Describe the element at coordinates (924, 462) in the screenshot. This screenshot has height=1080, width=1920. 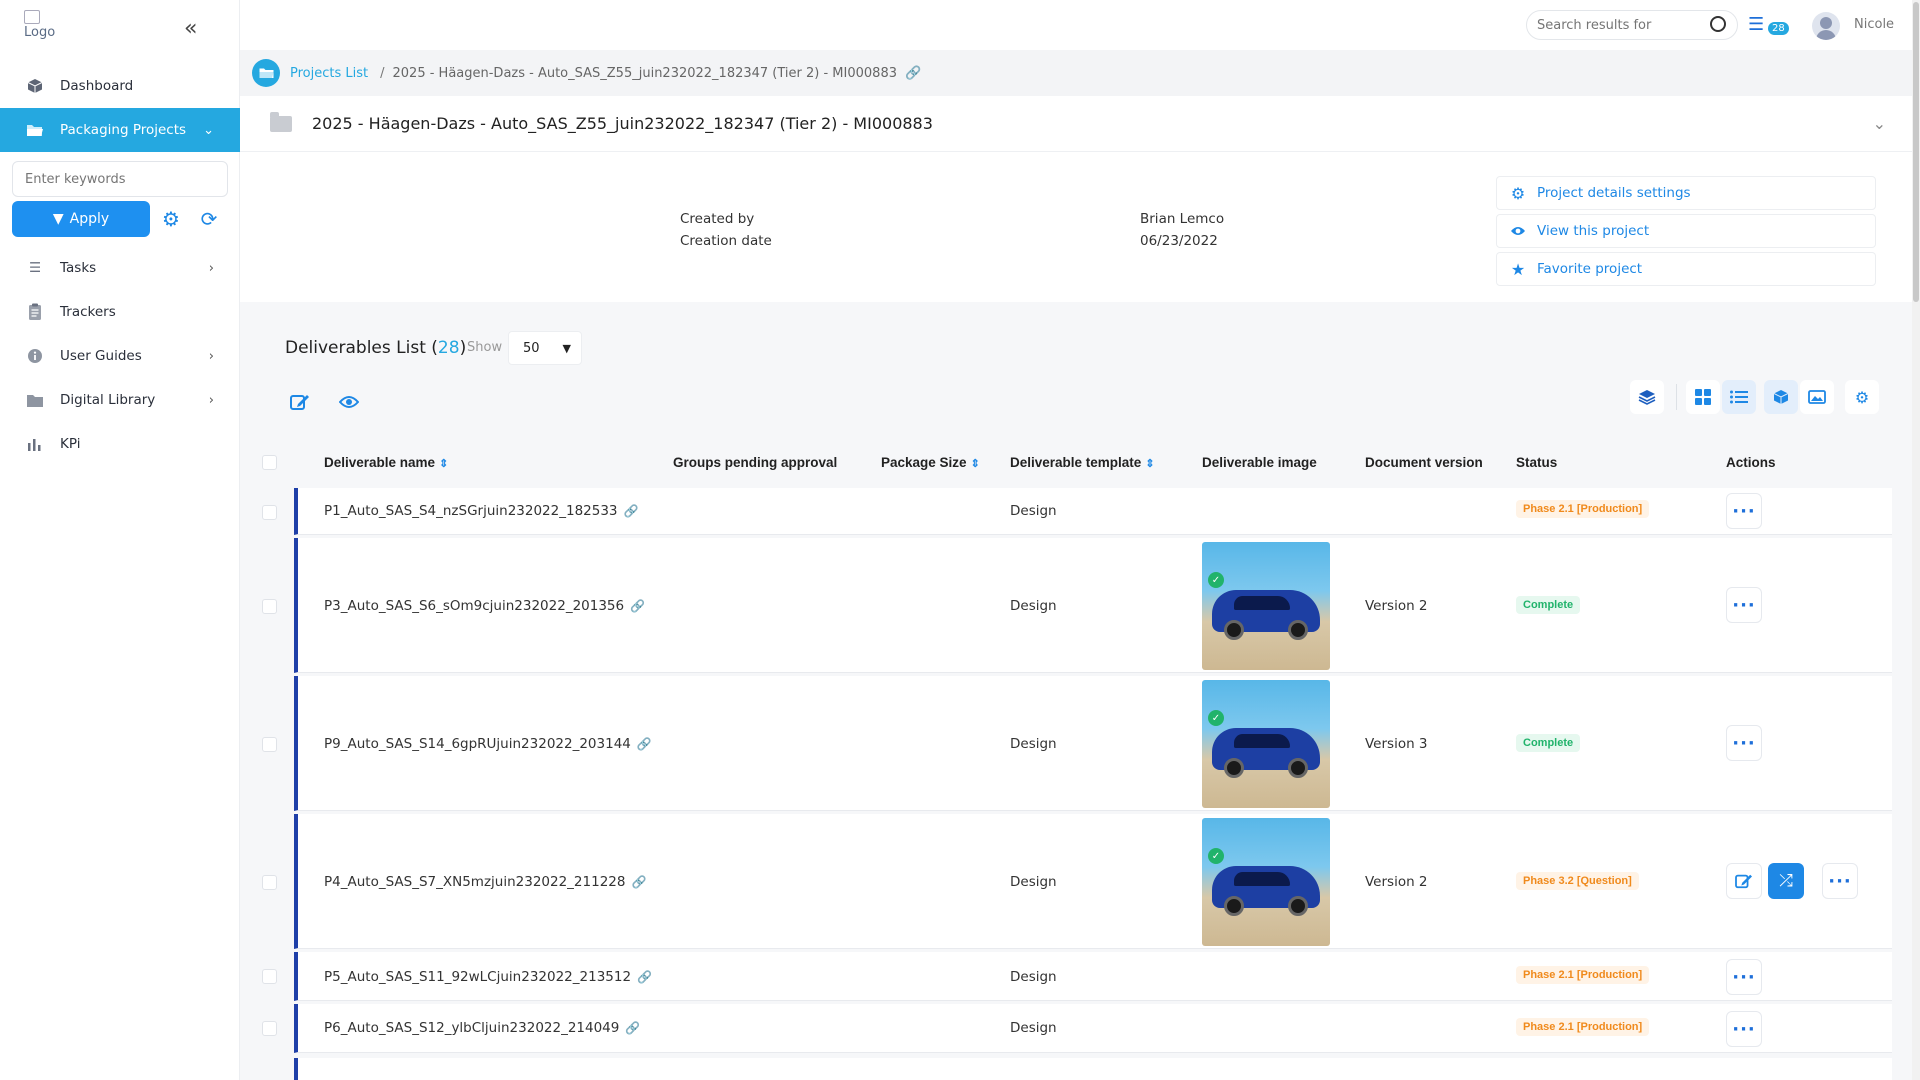
I see `col-label: Package Size` at that location.